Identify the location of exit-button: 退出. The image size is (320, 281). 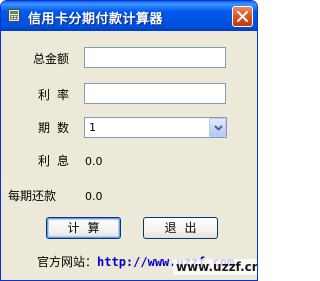
(180, 228).